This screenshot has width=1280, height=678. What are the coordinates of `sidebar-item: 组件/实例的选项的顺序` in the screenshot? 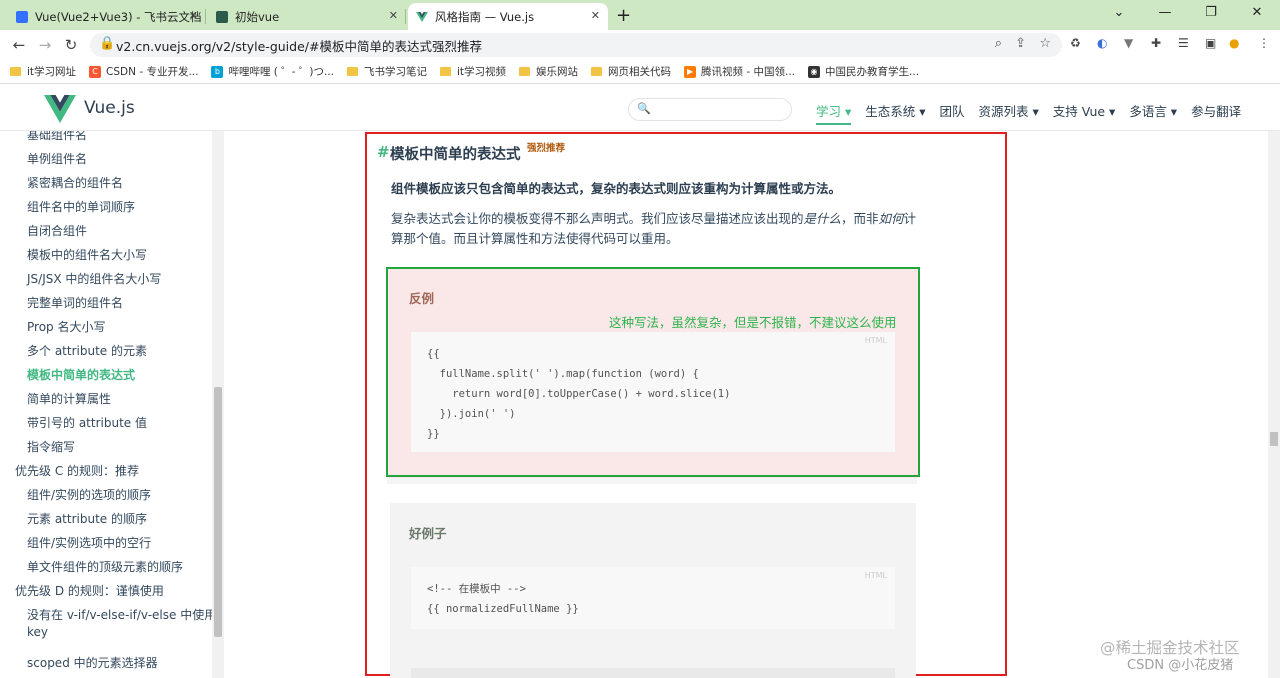 It's located at (89, 494).